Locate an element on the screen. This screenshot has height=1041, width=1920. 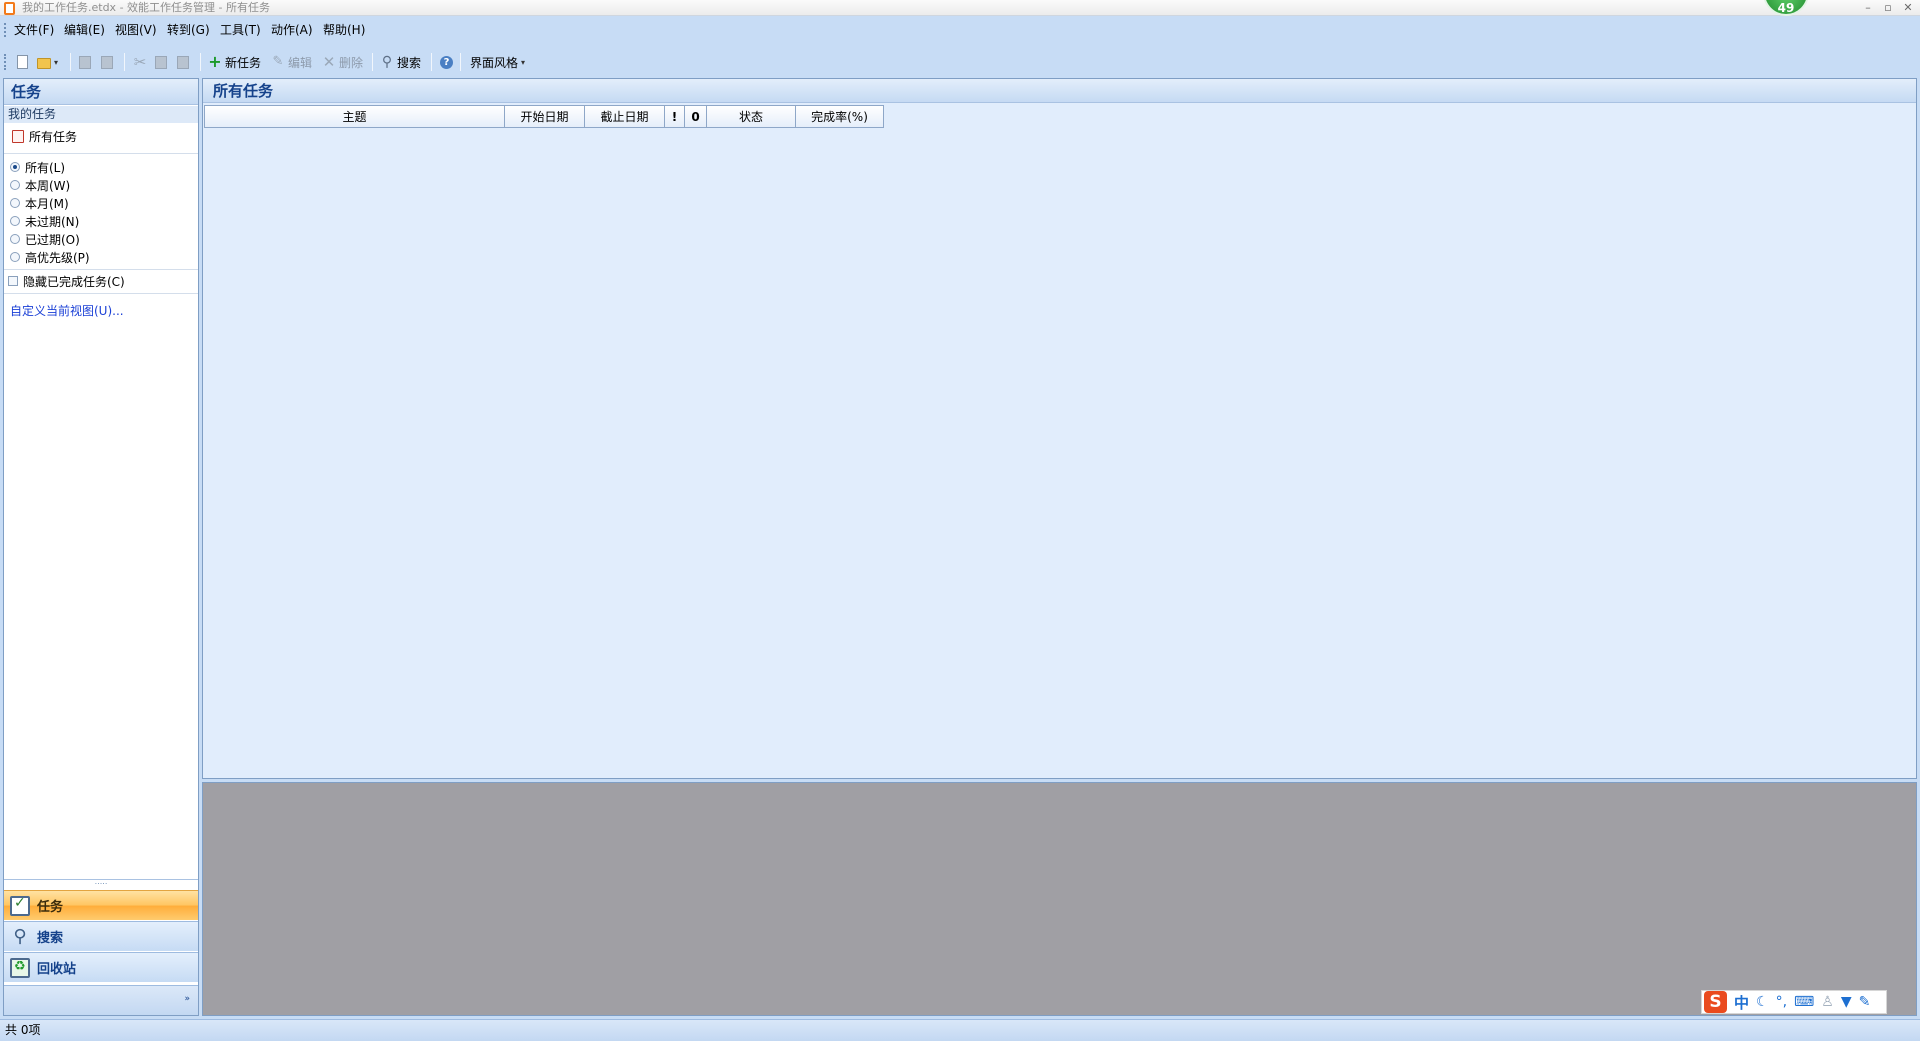
filter-not-overdue: 未过期(N) is located at coordinates (44, 221).